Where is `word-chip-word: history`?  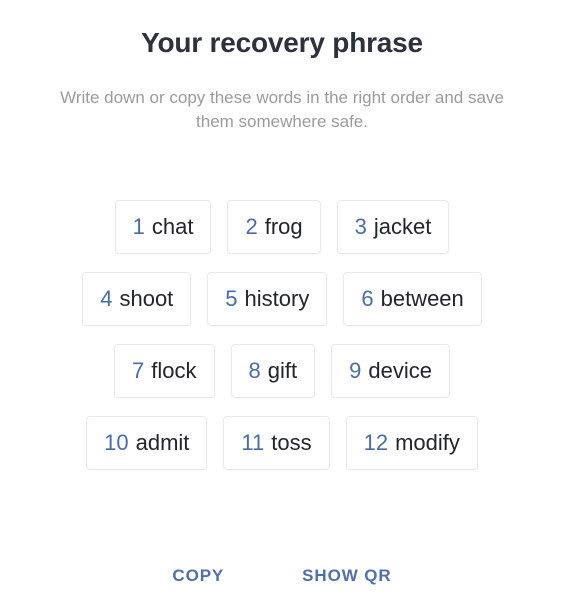 word-chip-word: history is located at coordinates (277, 299).